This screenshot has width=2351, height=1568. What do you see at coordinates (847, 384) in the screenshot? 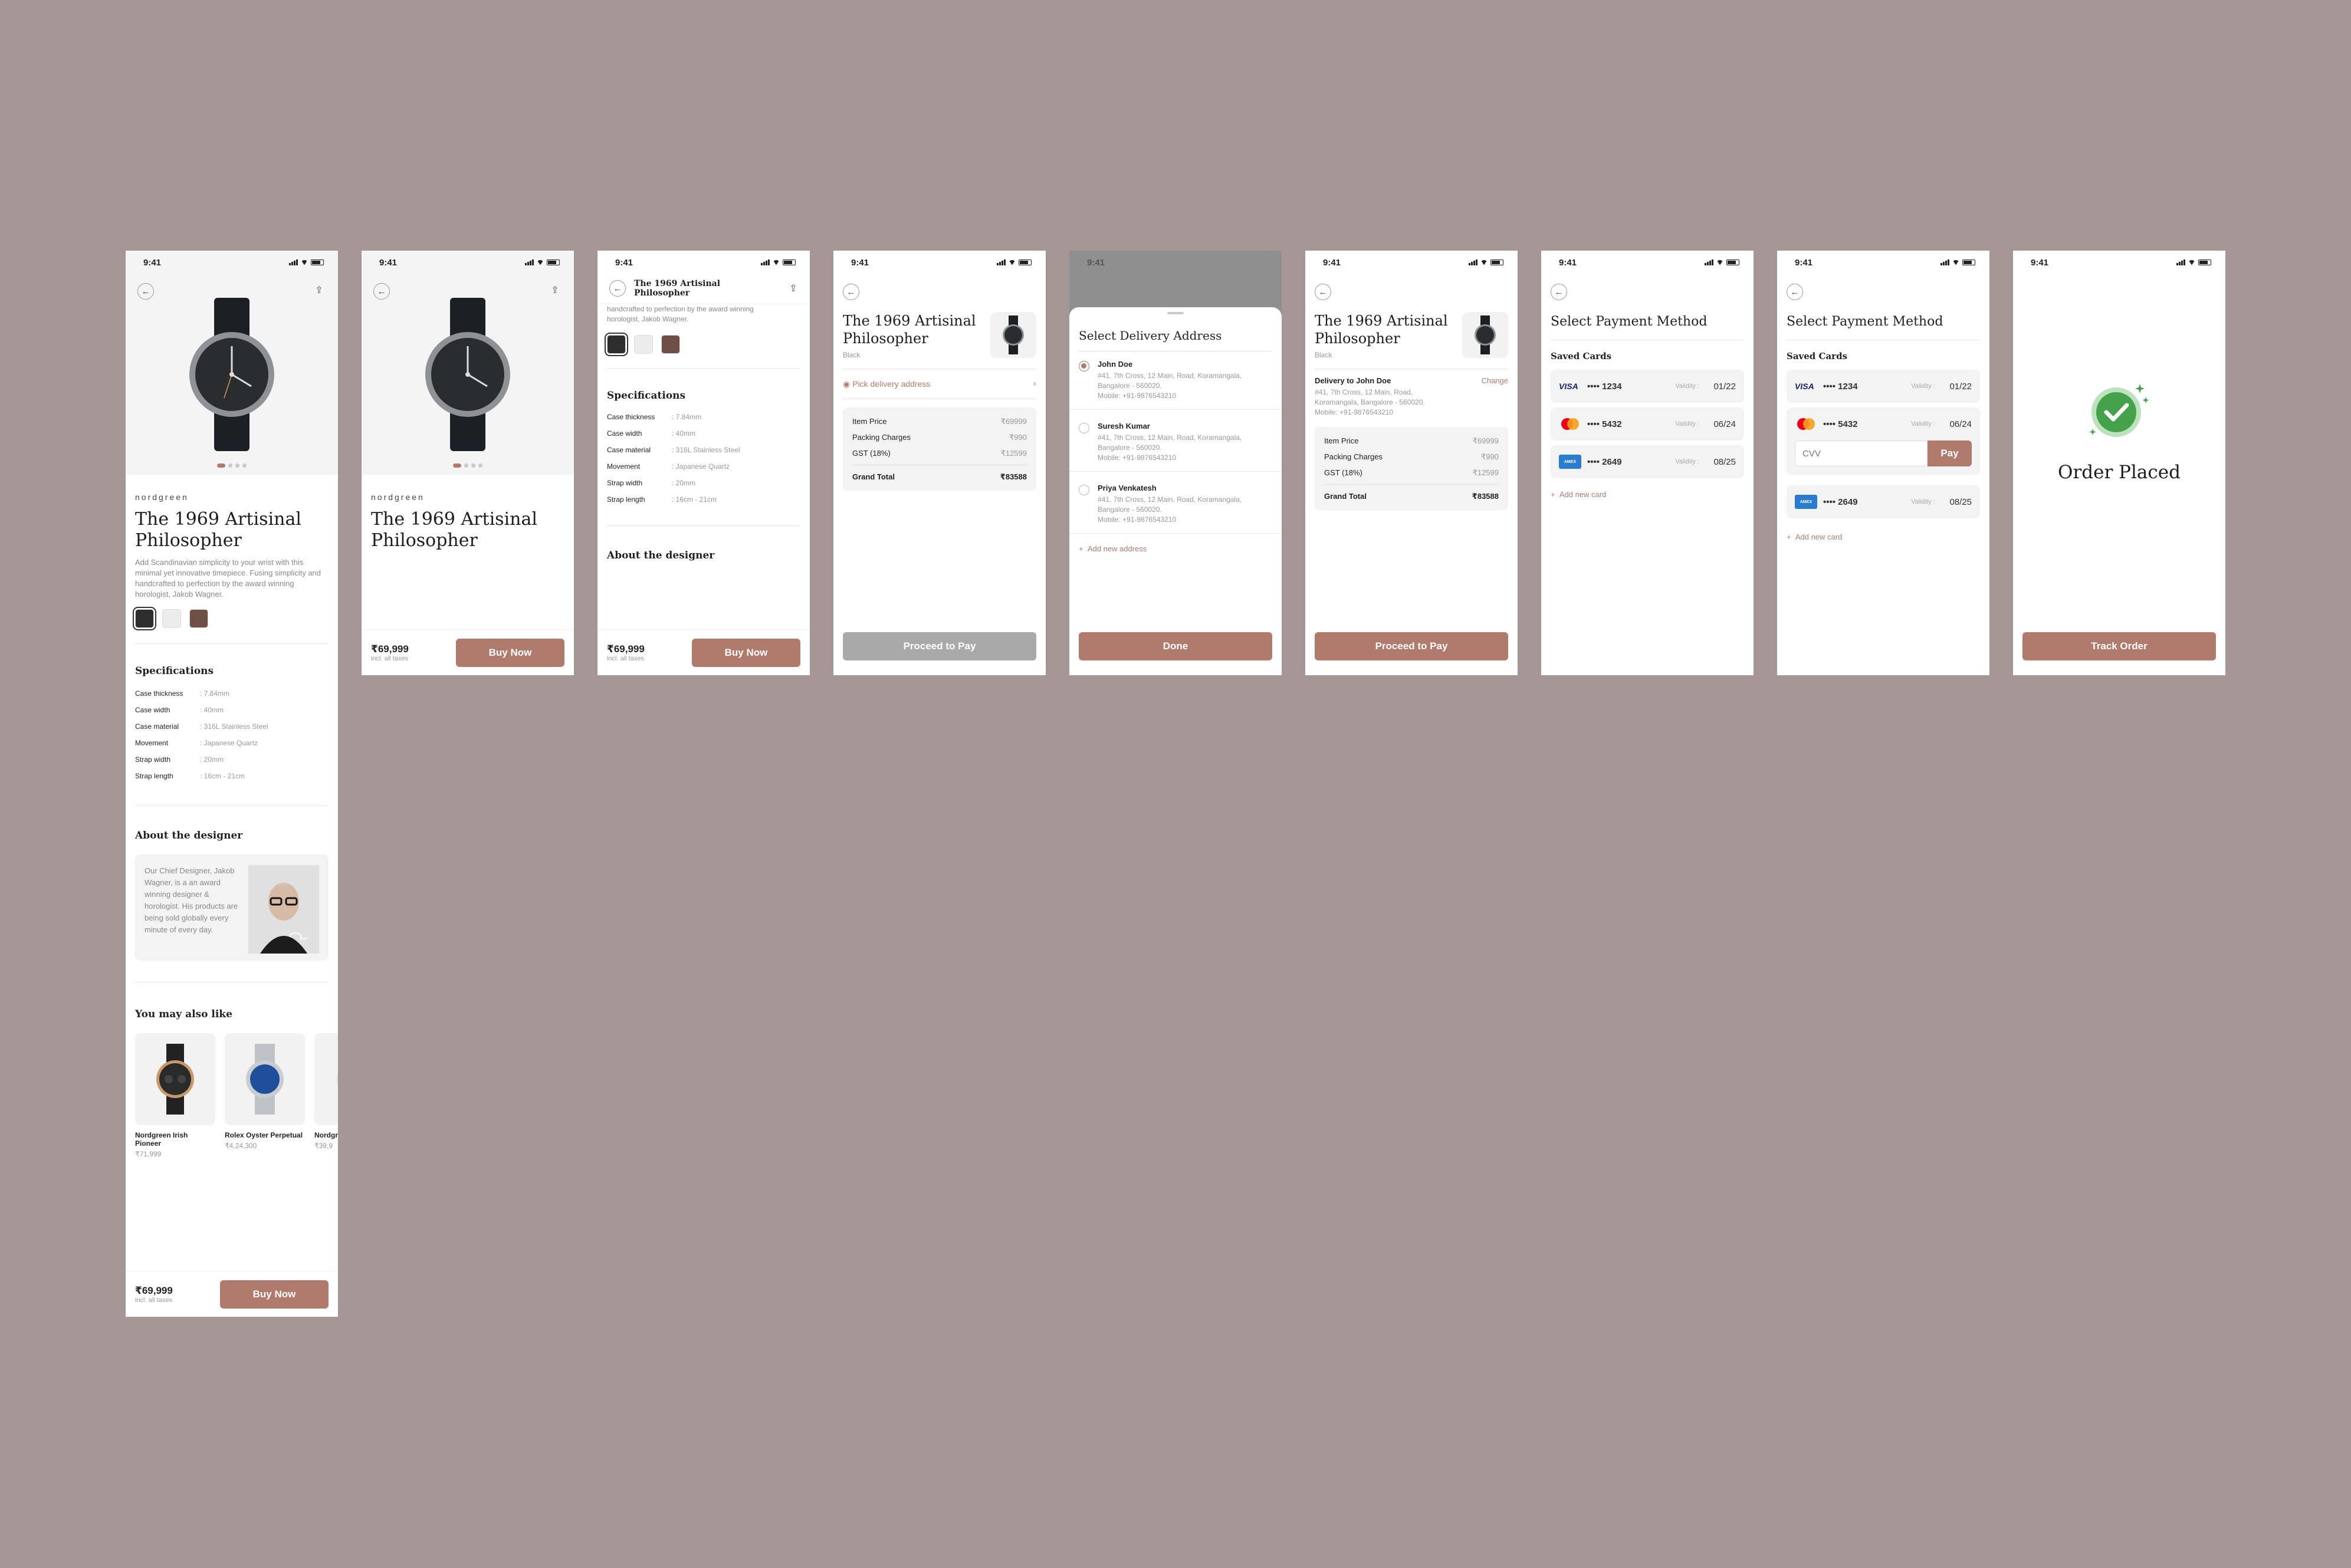
I see `location-pin-icon: ◉` at bounding box center [847, 384].